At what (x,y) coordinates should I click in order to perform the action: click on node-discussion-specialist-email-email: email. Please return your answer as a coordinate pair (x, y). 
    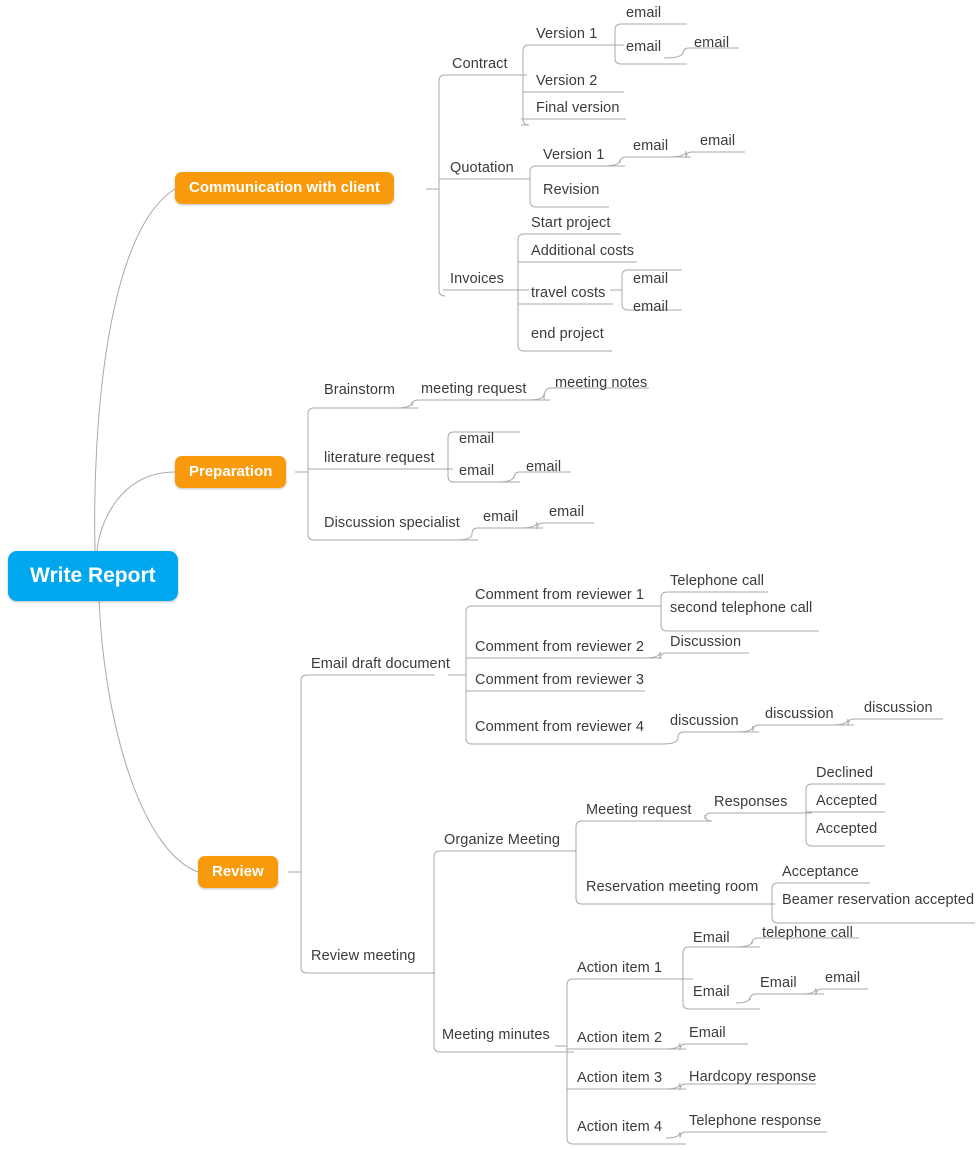
    Looking at the image, I should click on (566, 512).